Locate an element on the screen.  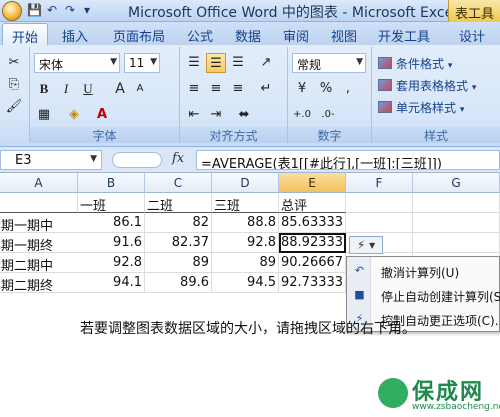
table-header-cell: 一班 is located at coordinates (111, 203).